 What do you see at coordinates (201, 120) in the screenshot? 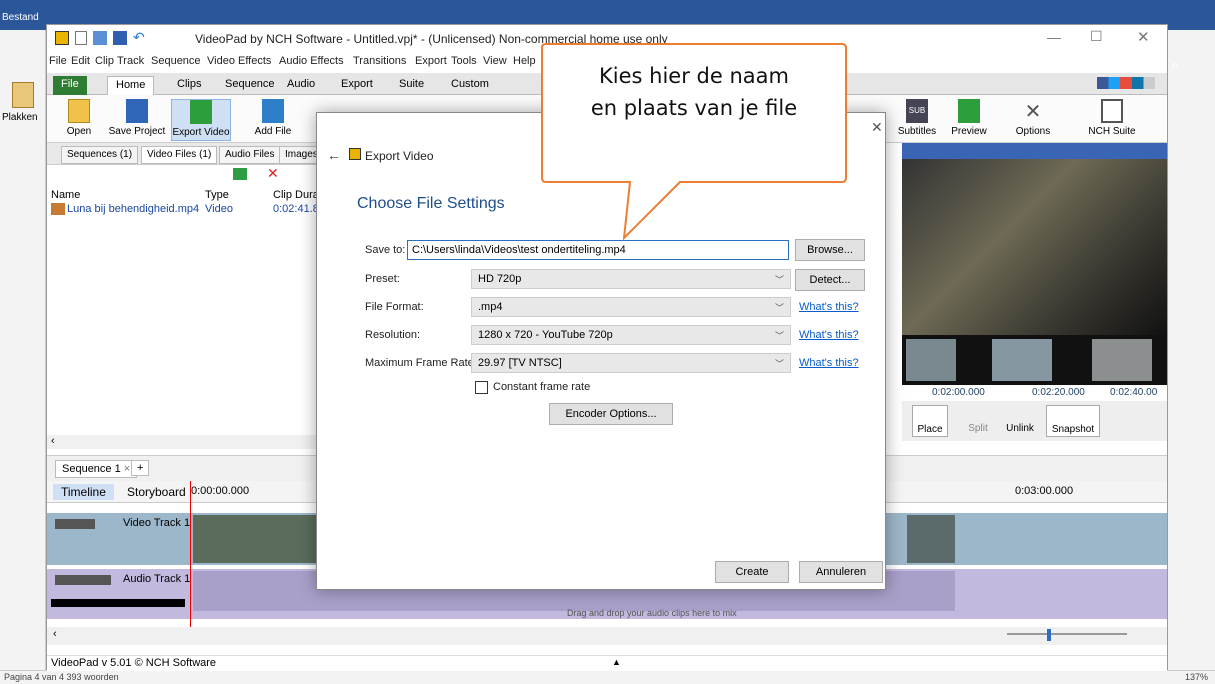
I see `export-video-button: Export Video` at bounding box center [201, 120].